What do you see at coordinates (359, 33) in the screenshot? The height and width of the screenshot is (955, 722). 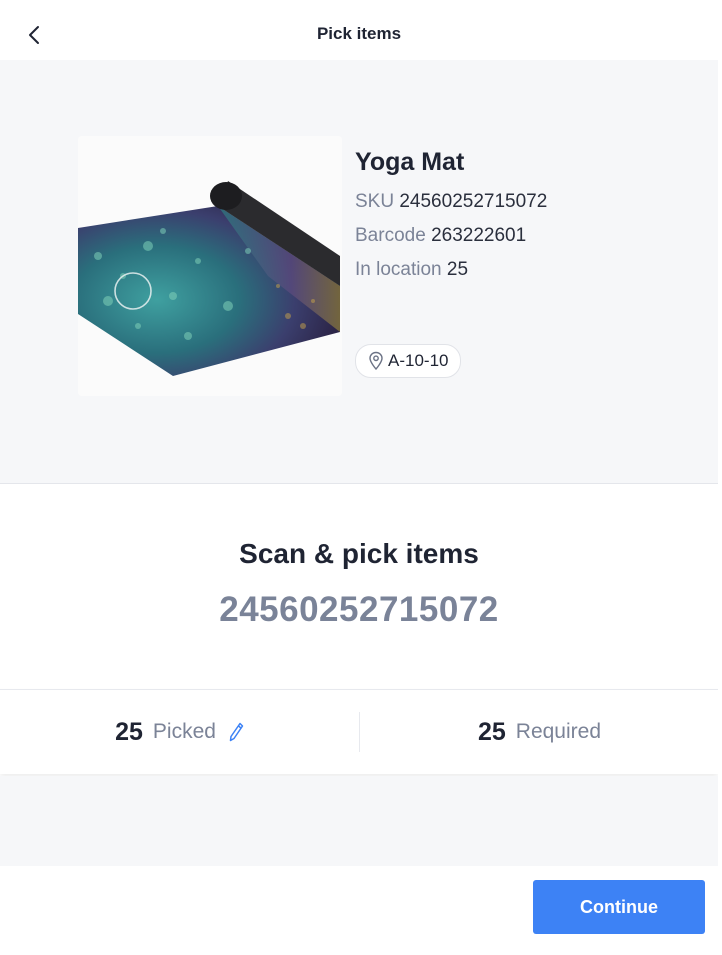 I see `page-title: Pick items` at bounding box center [359, 33].